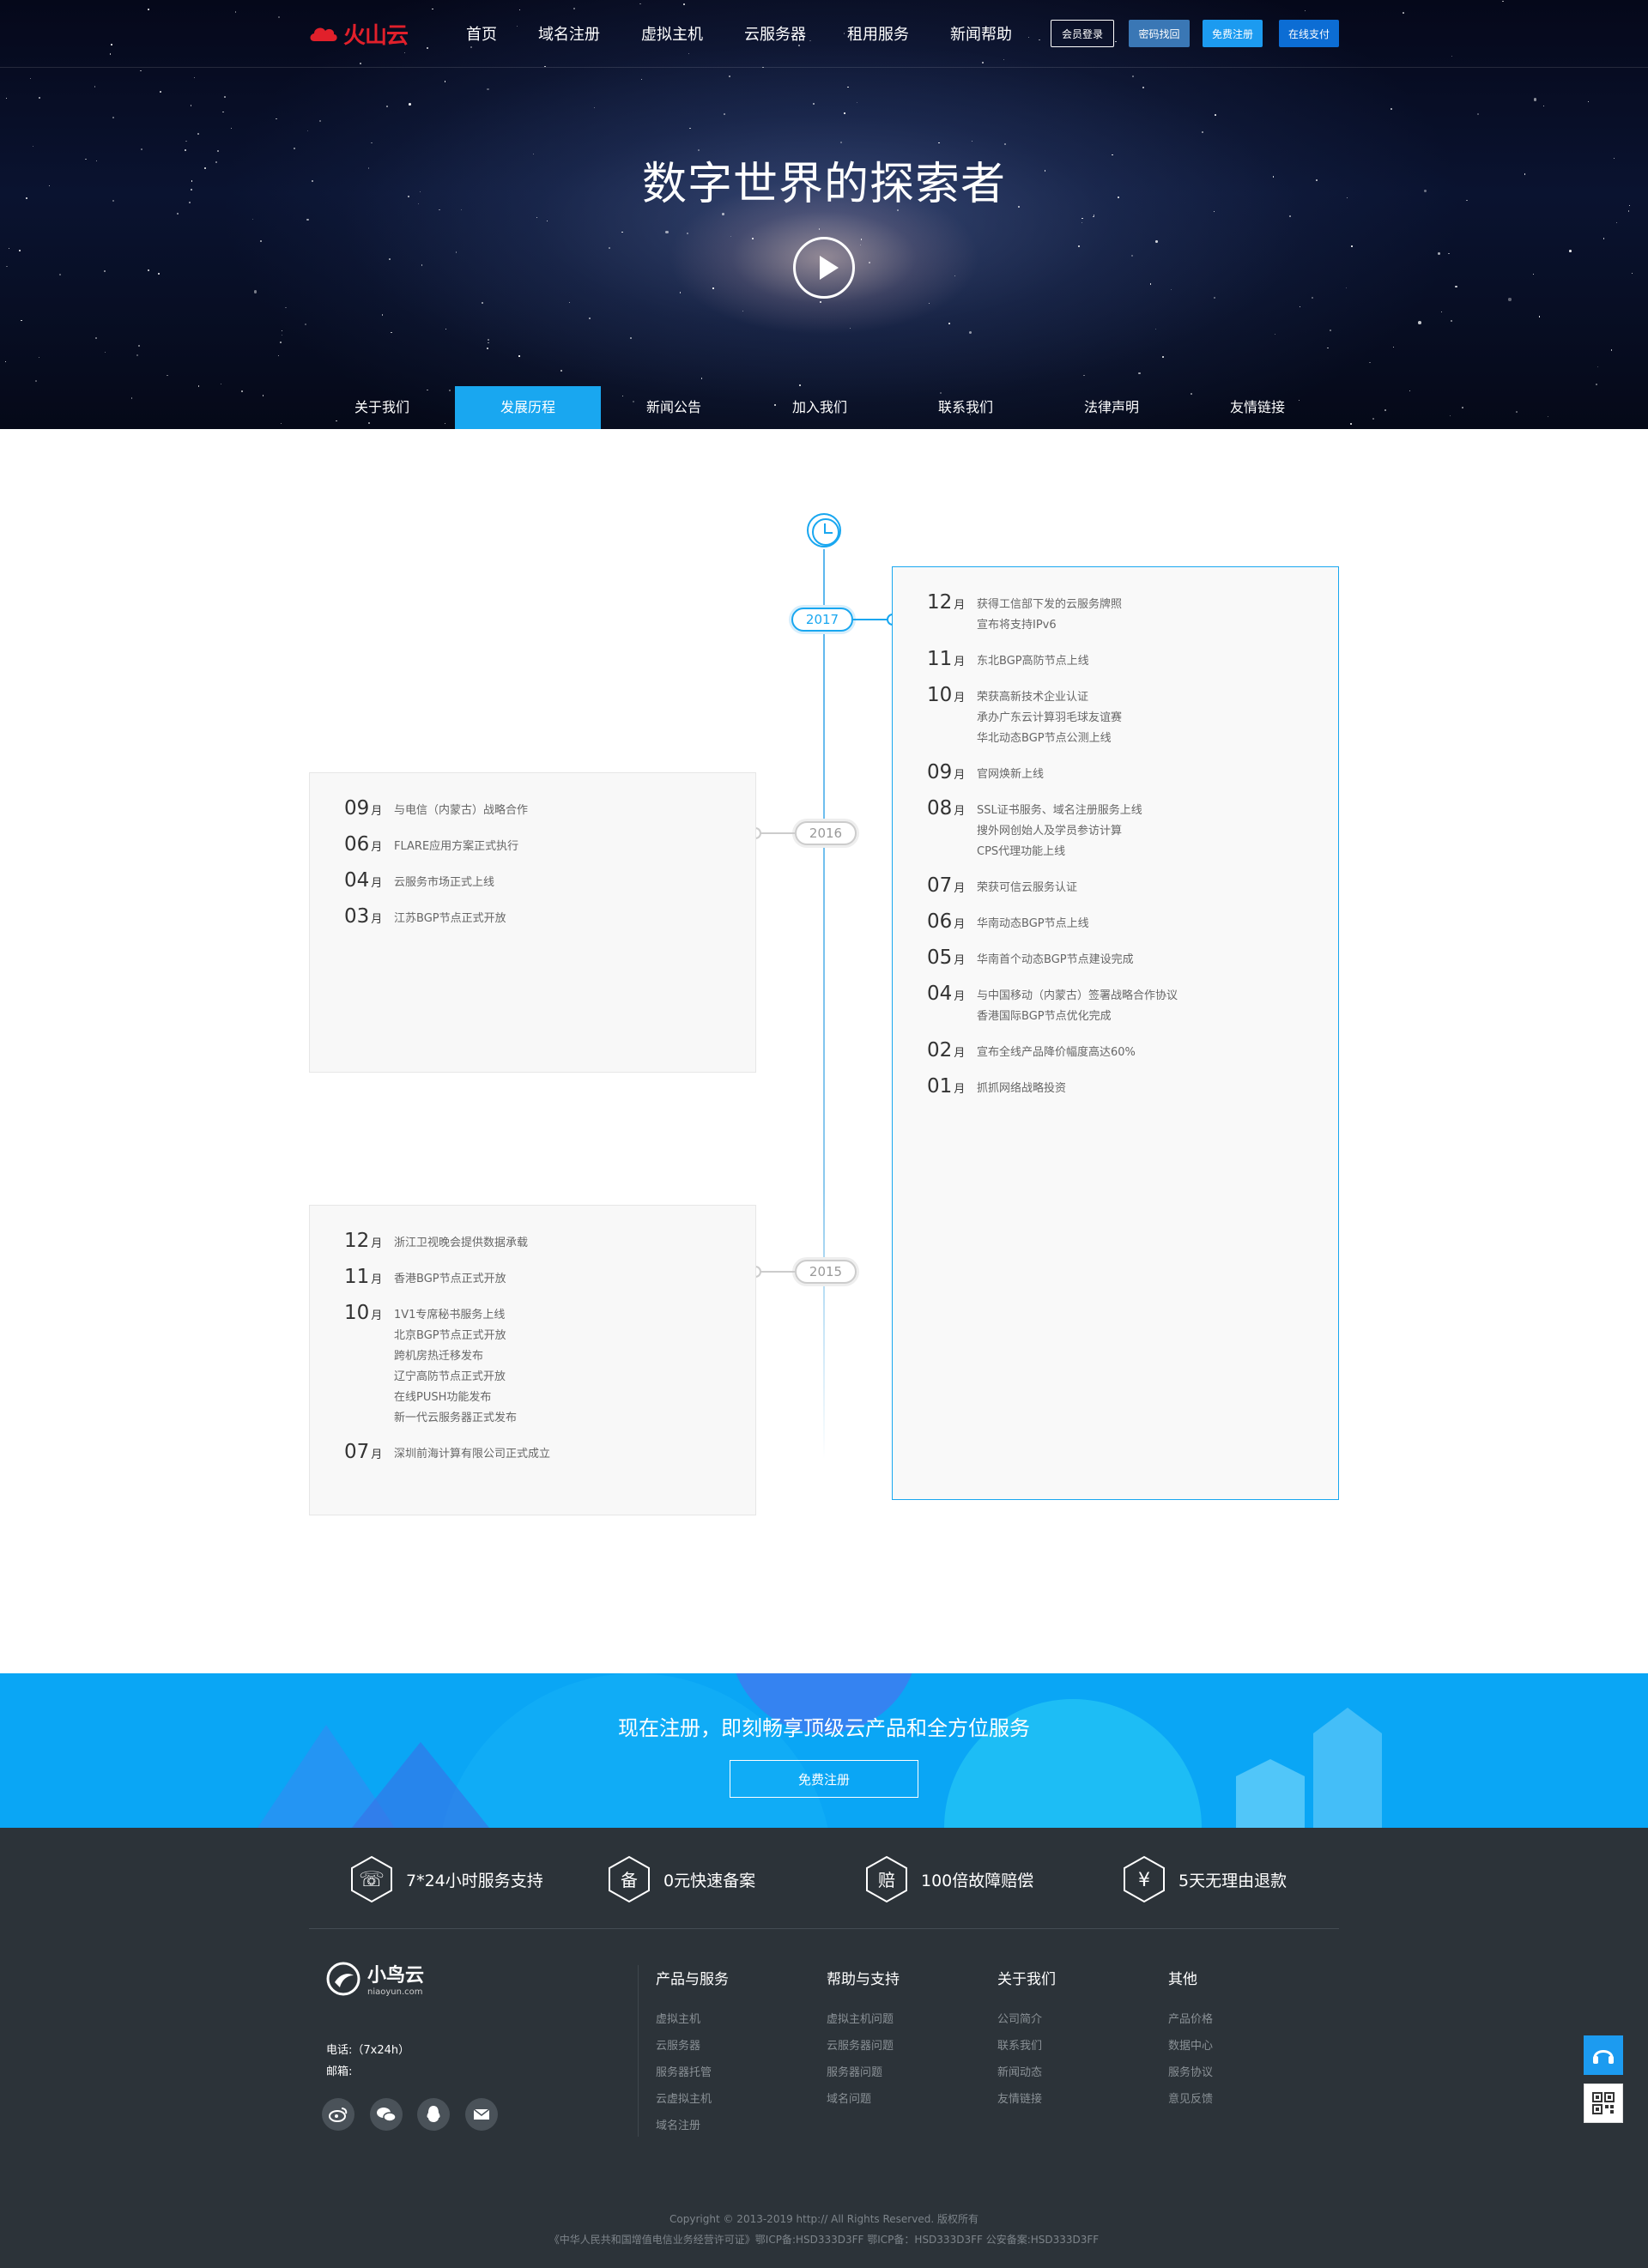 The image size is (1648, 2268). What do you see at coordinates (1603, 2103) in the screenshot?
I see `qrcode-icon` at bounding box center [1603, 2103].